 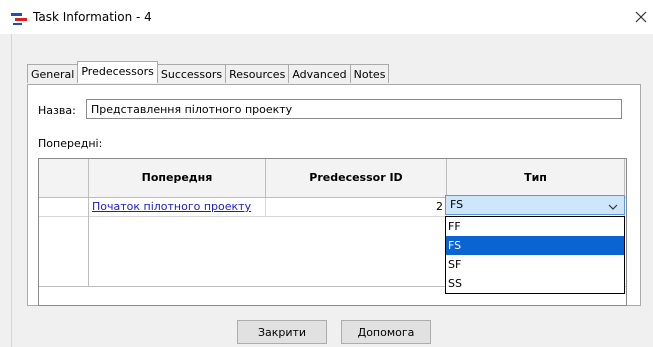 I want to click on column-header-predecessor-id: Predecessor ID, so click(x=356, y=178).